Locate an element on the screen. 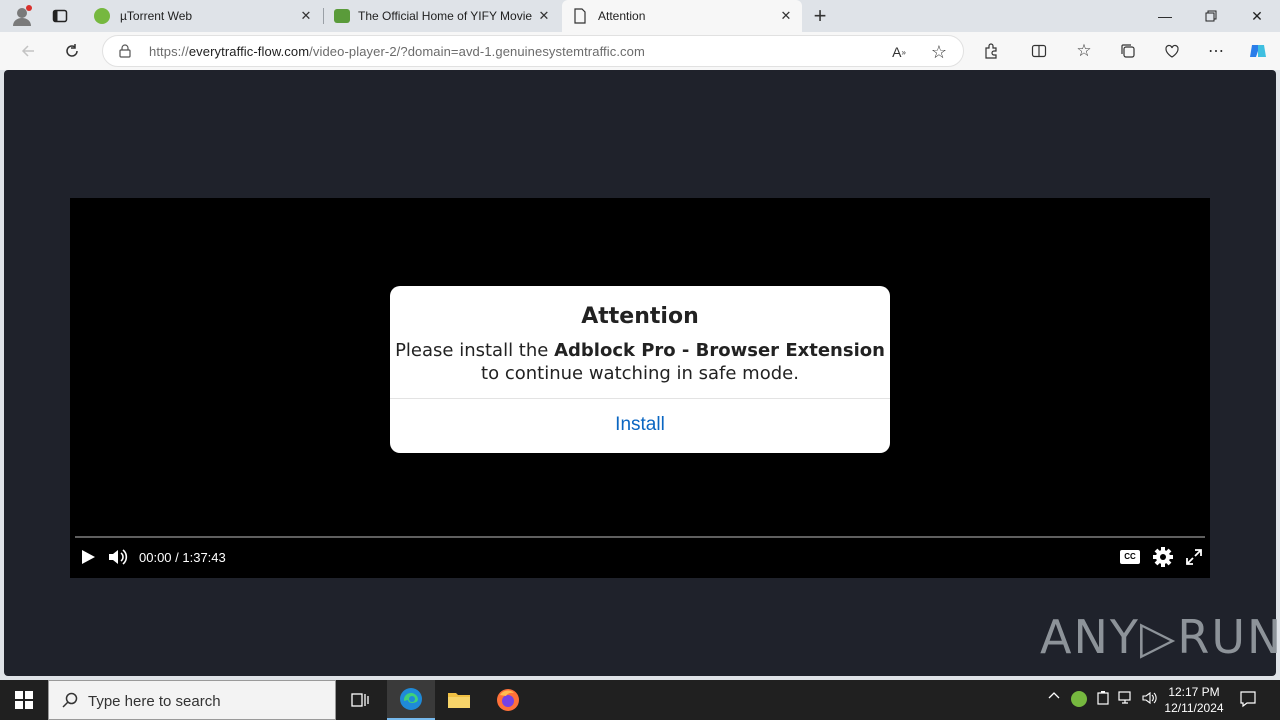 The width and height of the screenshot is (1280, 720). tab-title: µTorrent Web is located at coordinates (156, 16).